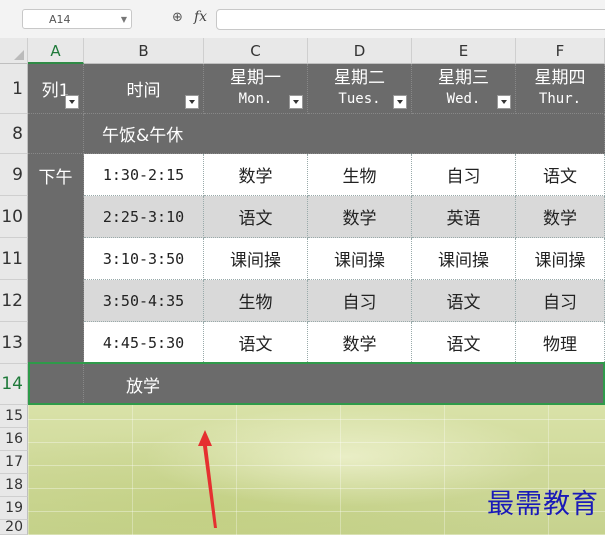  Describe the element at coordinates (256, 259) in the screenshot. I see `cell-c11: 课间操` at that location.